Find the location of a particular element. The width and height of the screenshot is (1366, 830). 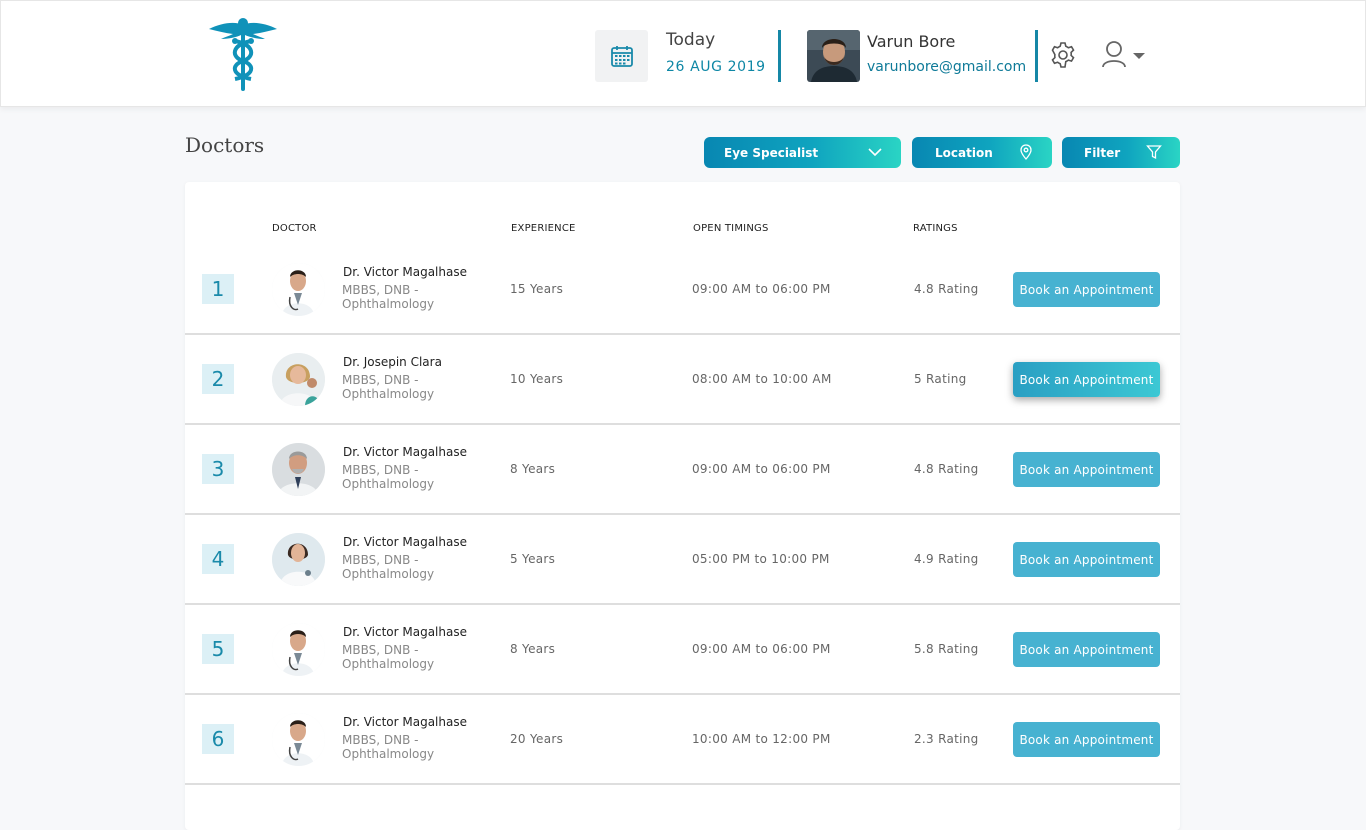

specialty-label: Eye Specialist is located at coordinates (771, 152).